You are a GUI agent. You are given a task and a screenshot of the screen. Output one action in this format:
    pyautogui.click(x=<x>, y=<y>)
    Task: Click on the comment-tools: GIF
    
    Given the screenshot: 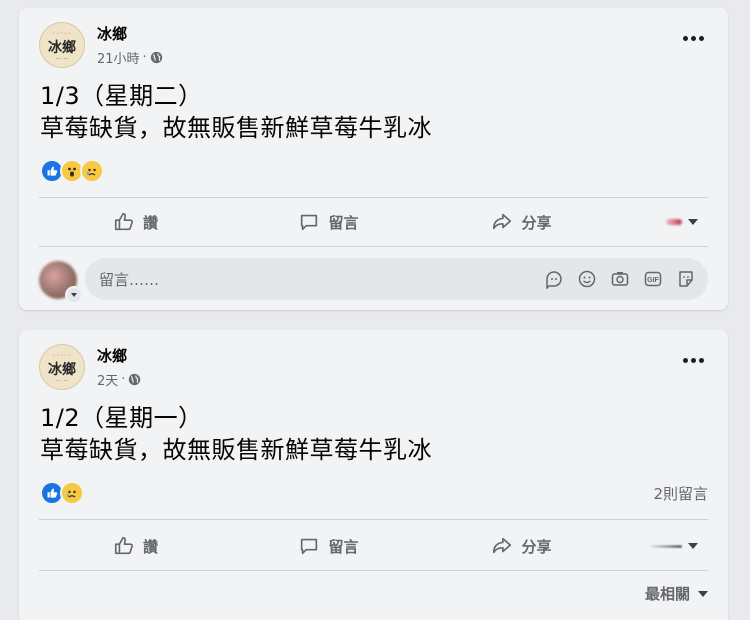 What is the action you would take?
    pyautogui.click(x=626, y=279)
    